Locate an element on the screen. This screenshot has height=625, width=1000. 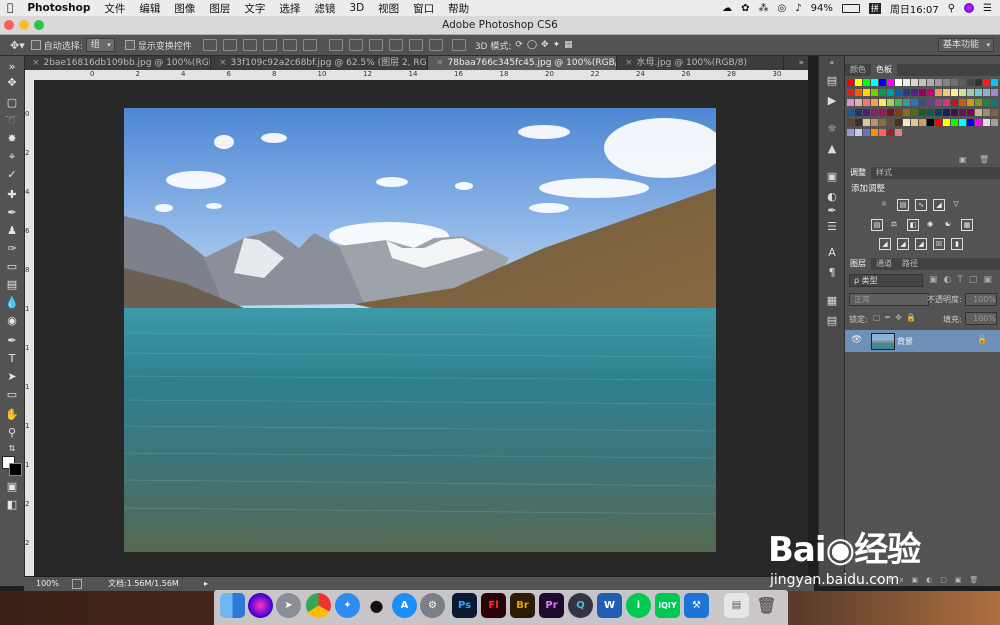
bluetooth-icon: ⁂ is located at coordinates (764, 8).